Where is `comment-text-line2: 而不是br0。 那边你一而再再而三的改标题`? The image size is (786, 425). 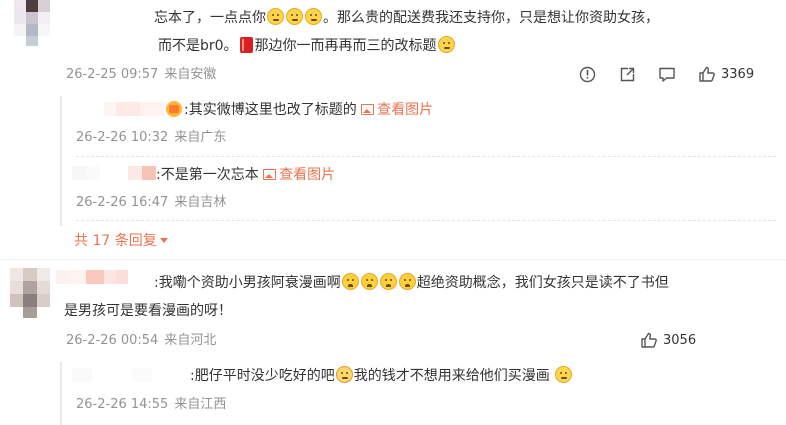 comment-text-line2: 而不是br0。 那边你一而再再而三的改标题 is located at coordinates (307, 46).